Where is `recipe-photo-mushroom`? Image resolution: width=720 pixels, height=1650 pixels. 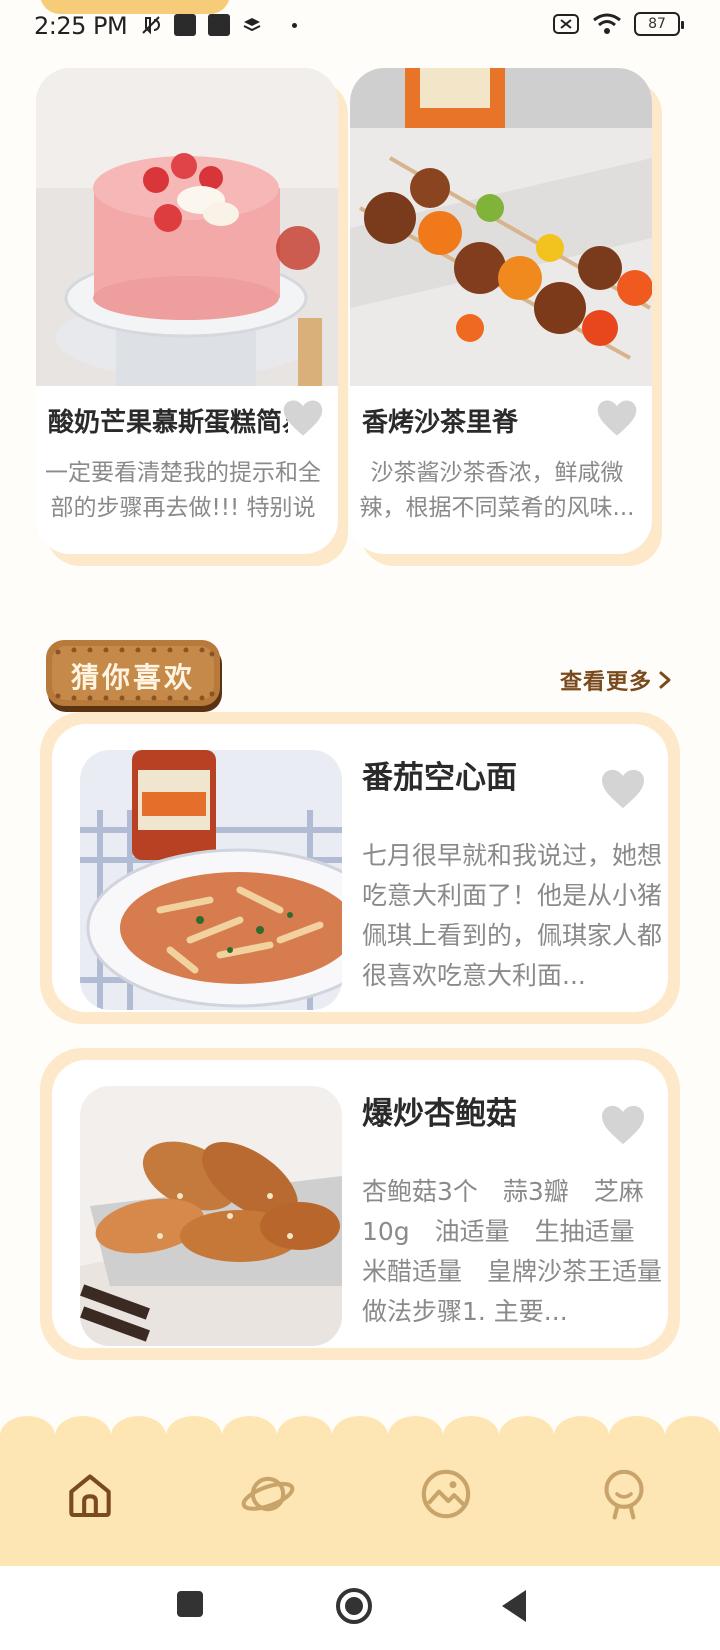
recipe-photo-mushroom is located at coordinates (211, 1216).